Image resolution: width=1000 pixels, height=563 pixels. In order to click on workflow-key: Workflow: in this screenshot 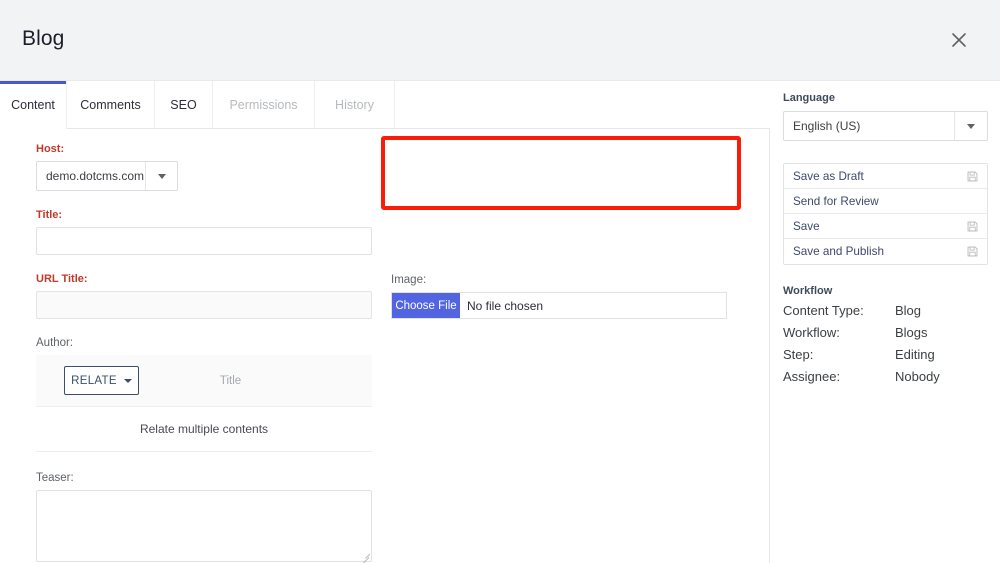, I will do `click(811, 332)`.